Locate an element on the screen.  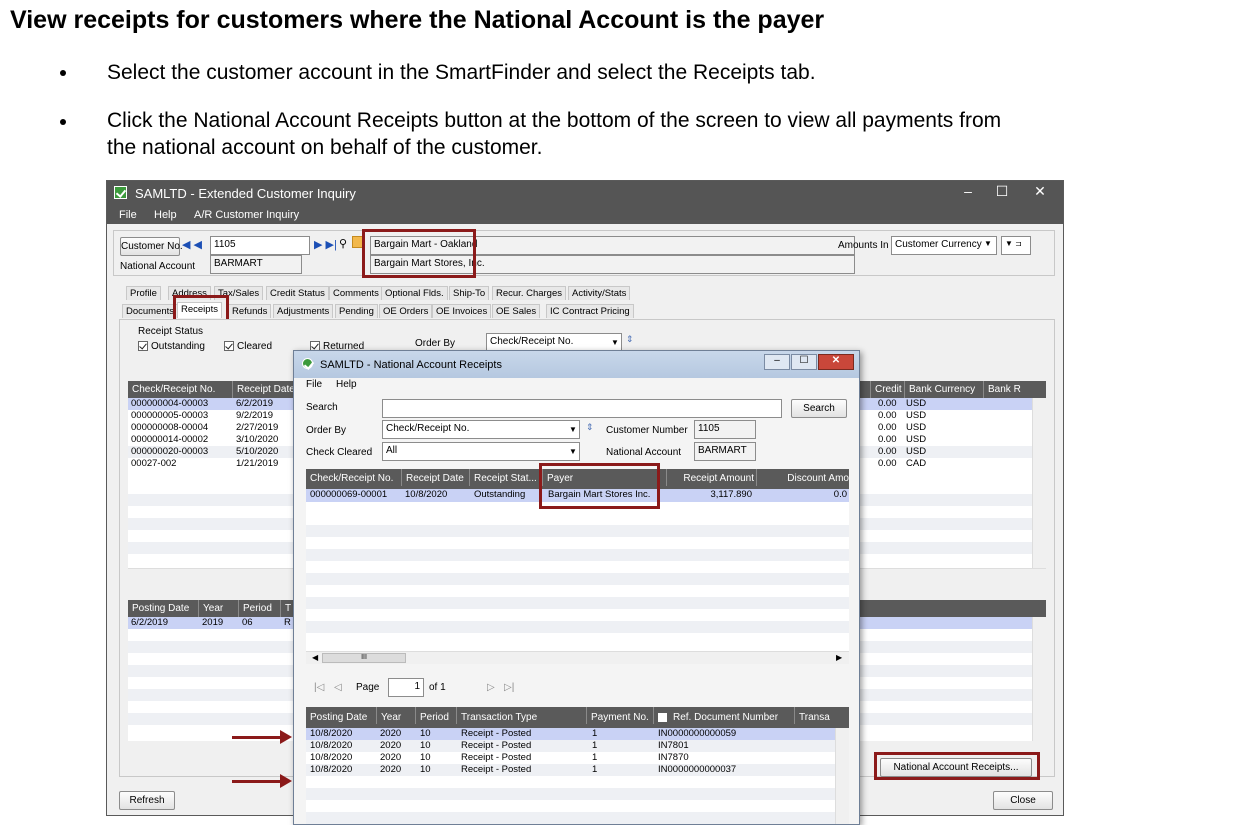
finder-icon is located at coordinates (662, 717).